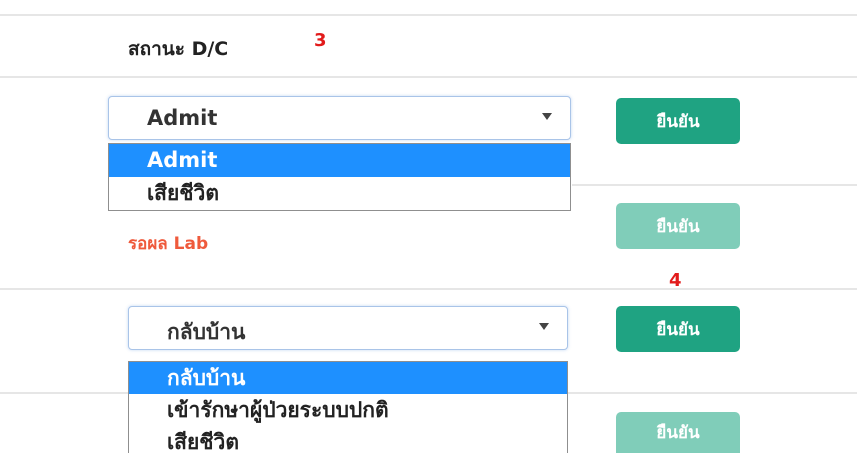 This screenshot has height=453, width=857. I want to click on column-header-dc-status: สถานะ D/C, so click(178, 49).